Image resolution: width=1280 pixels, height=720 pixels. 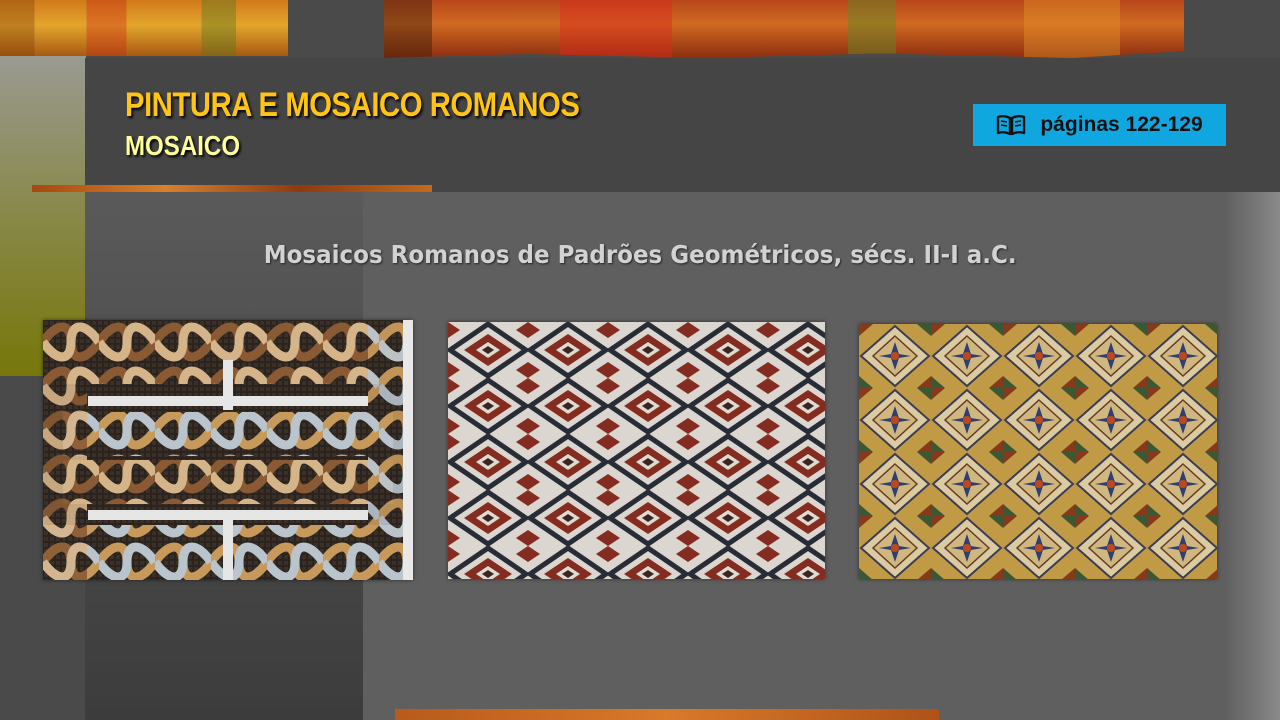 What do you see at coordinates (667, 714) in the screenshot?
I see `bottom-accent-strip` at bounding box center [667, 714].